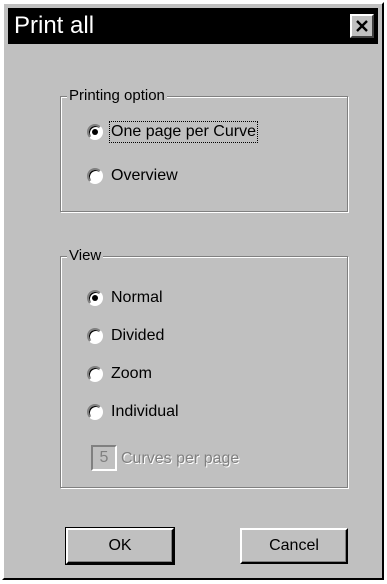 This screenshot has width=387, height=584. I want to click on radio-overview: Overview, so click(132, 176).